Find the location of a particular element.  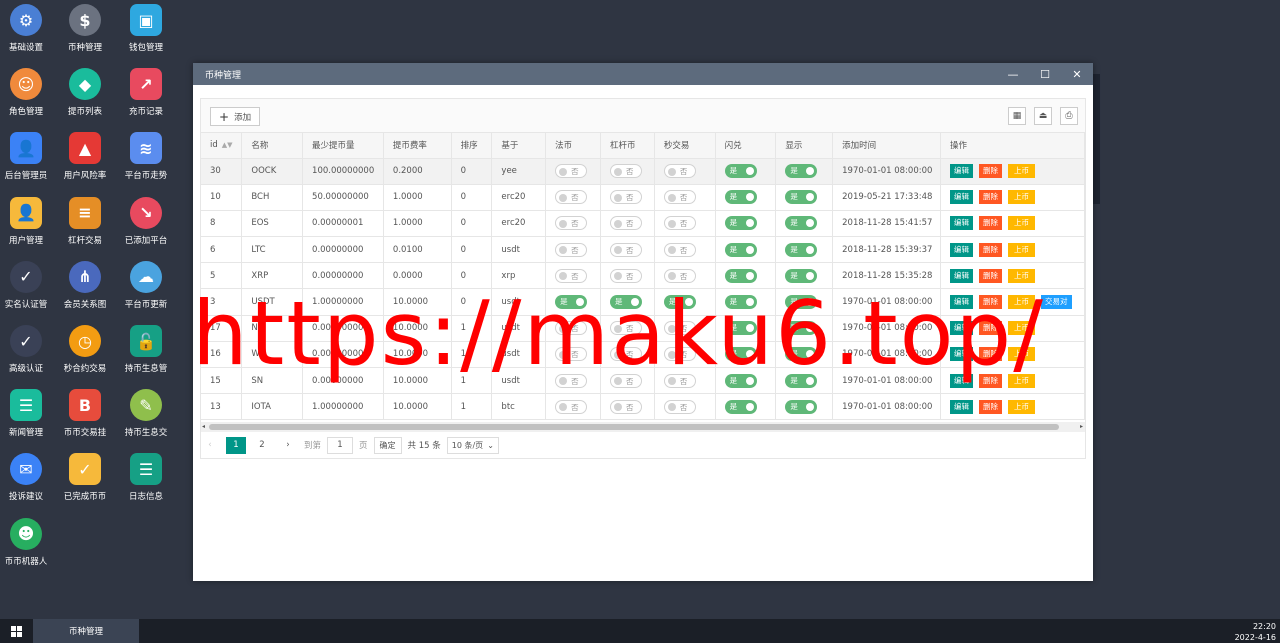

column-header: id ▲▼ is located at coordinates (222, 146).